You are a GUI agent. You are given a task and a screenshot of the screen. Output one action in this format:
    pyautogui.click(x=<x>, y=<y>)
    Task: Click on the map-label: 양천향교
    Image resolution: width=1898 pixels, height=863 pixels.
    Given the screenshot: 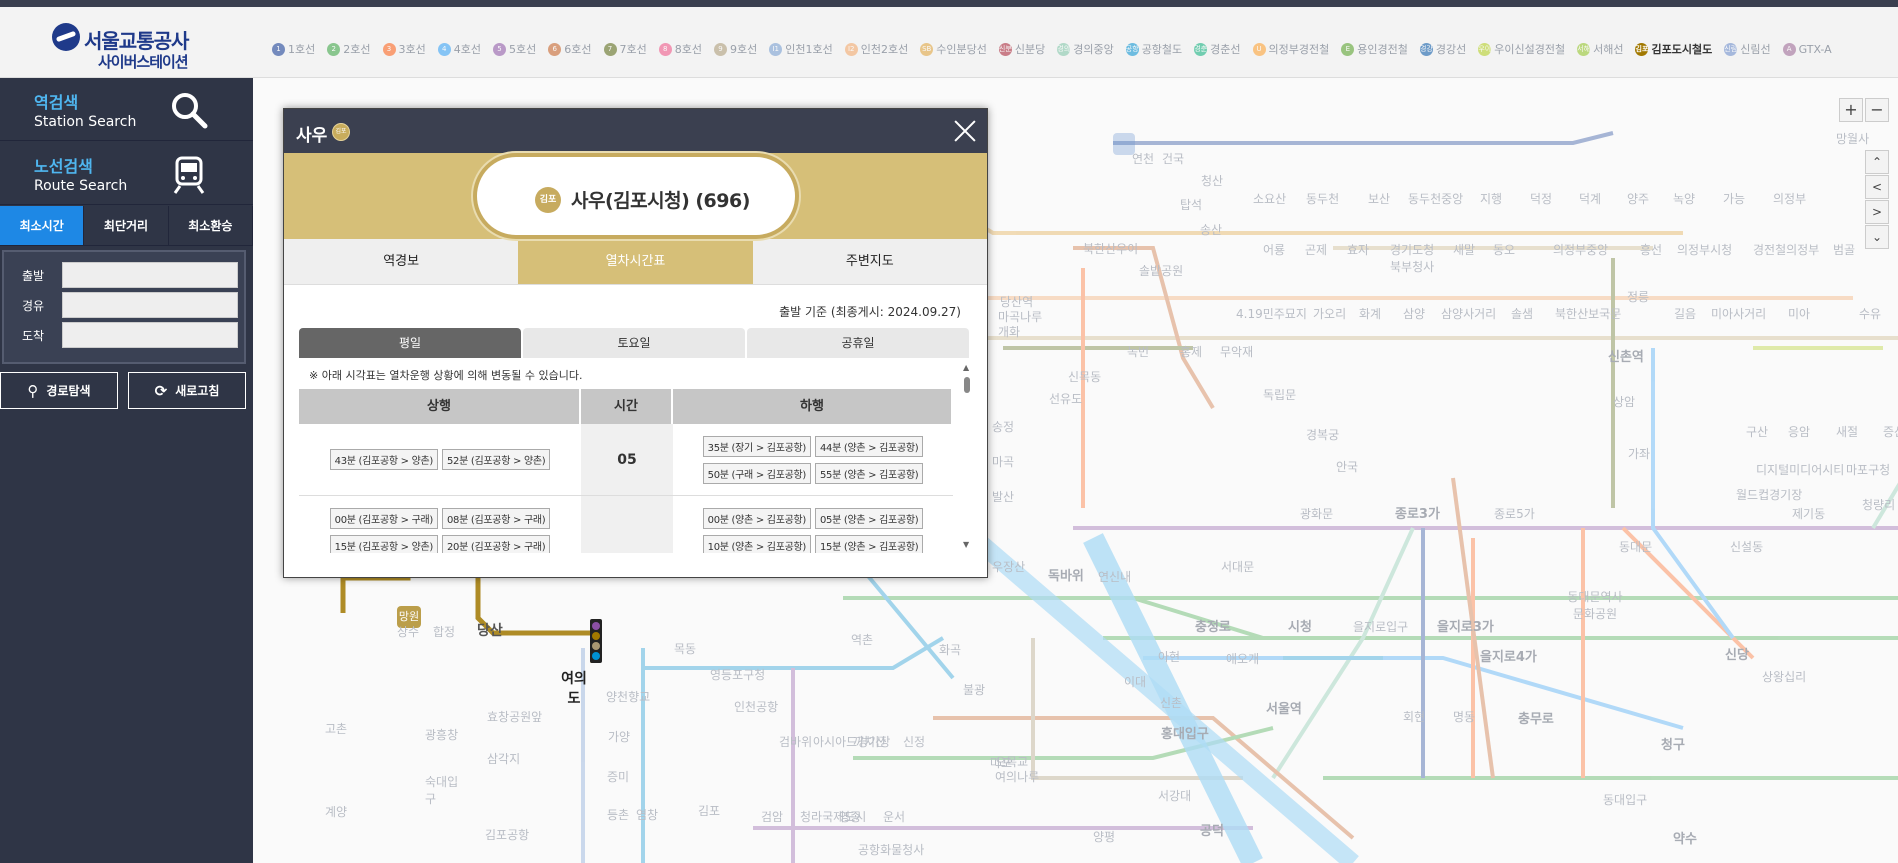 What is the action you would take?
    pyautogui.click(x=628, y=696)
    